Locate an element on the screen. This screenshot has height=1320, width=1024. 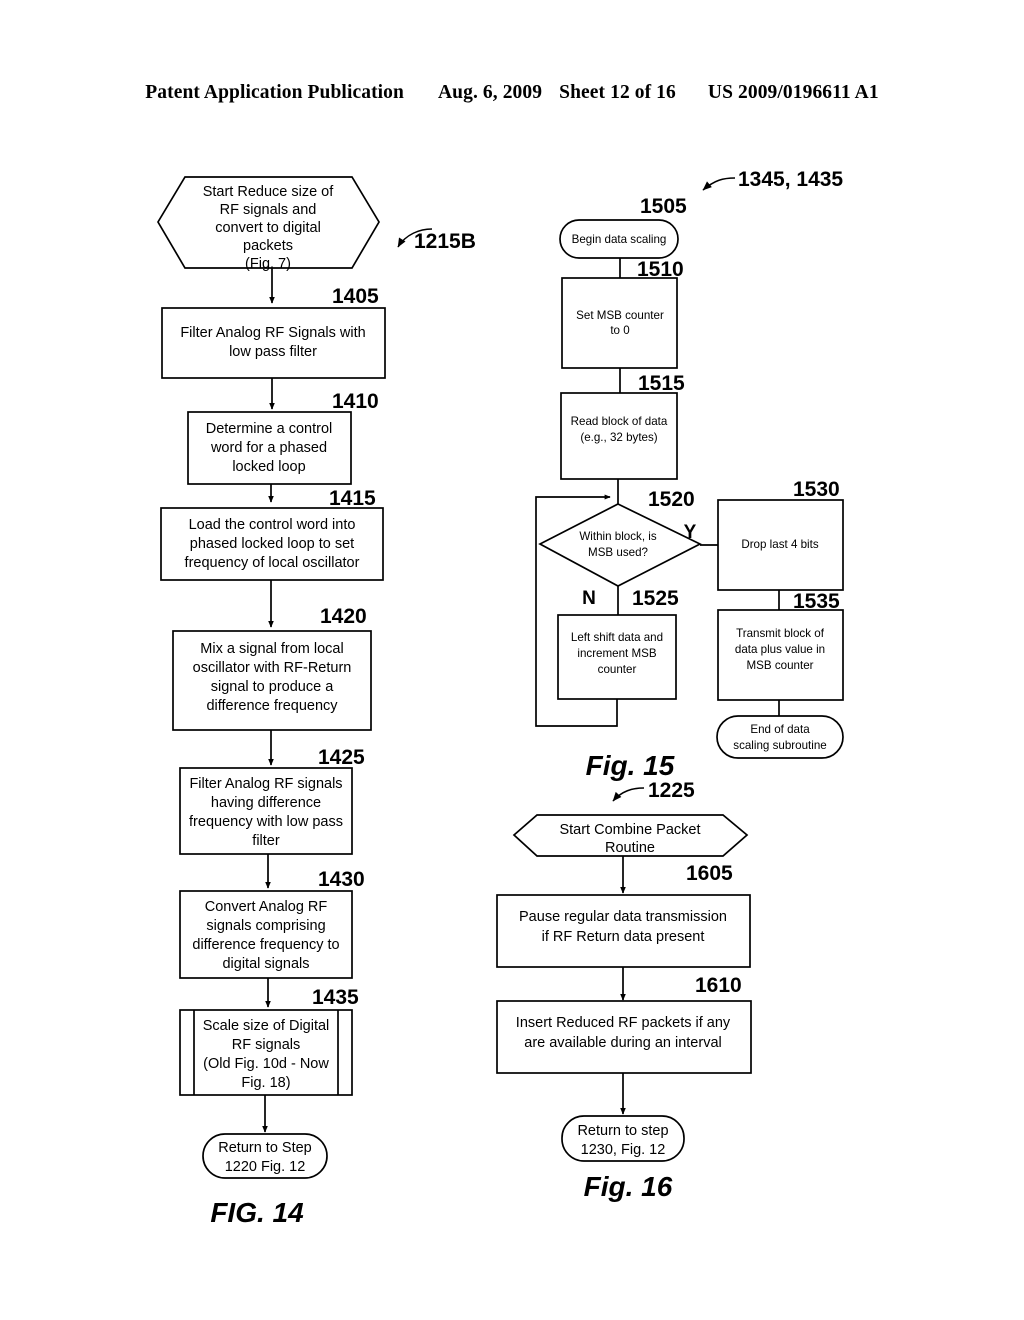
node-line: Begin data scaling is located at coordinates (619, 239).